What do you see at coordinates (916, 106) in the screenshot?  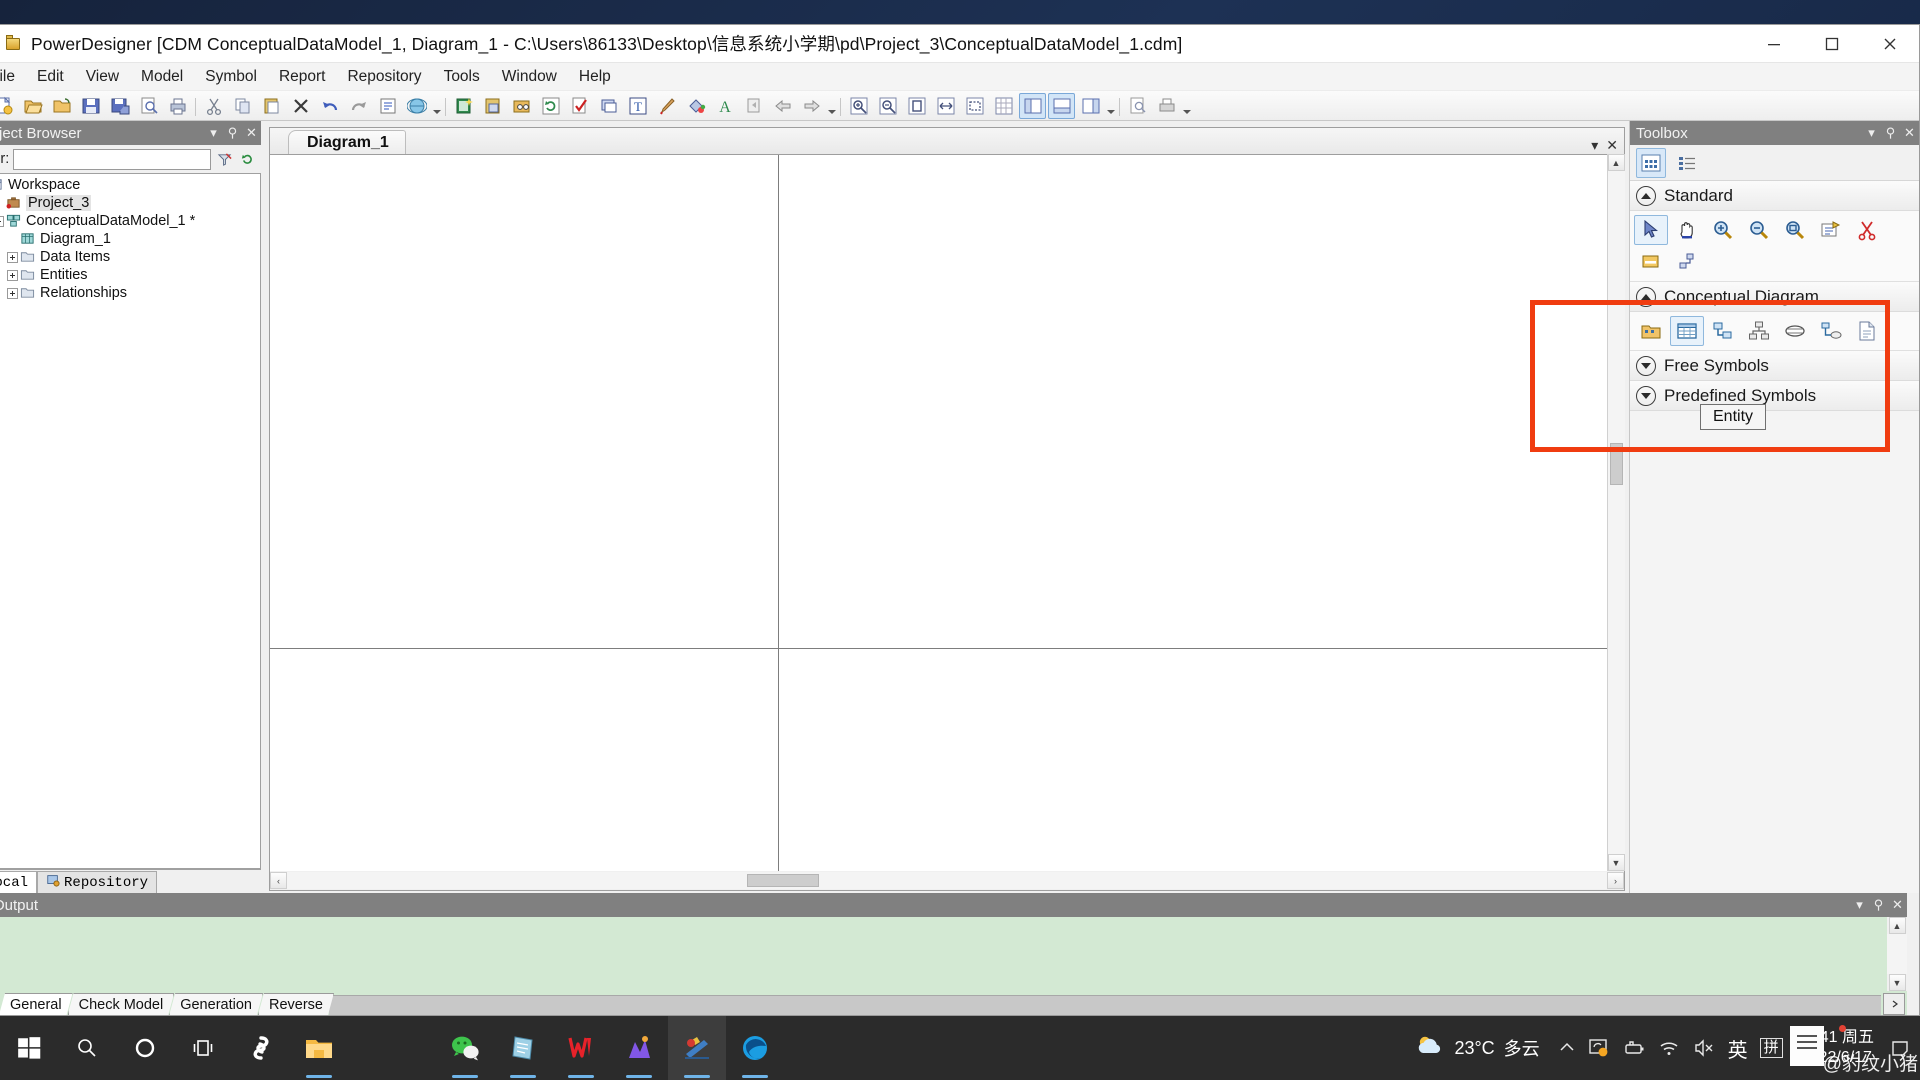 I see `zoom-whole-page-button` at bounding box center [916, 106].